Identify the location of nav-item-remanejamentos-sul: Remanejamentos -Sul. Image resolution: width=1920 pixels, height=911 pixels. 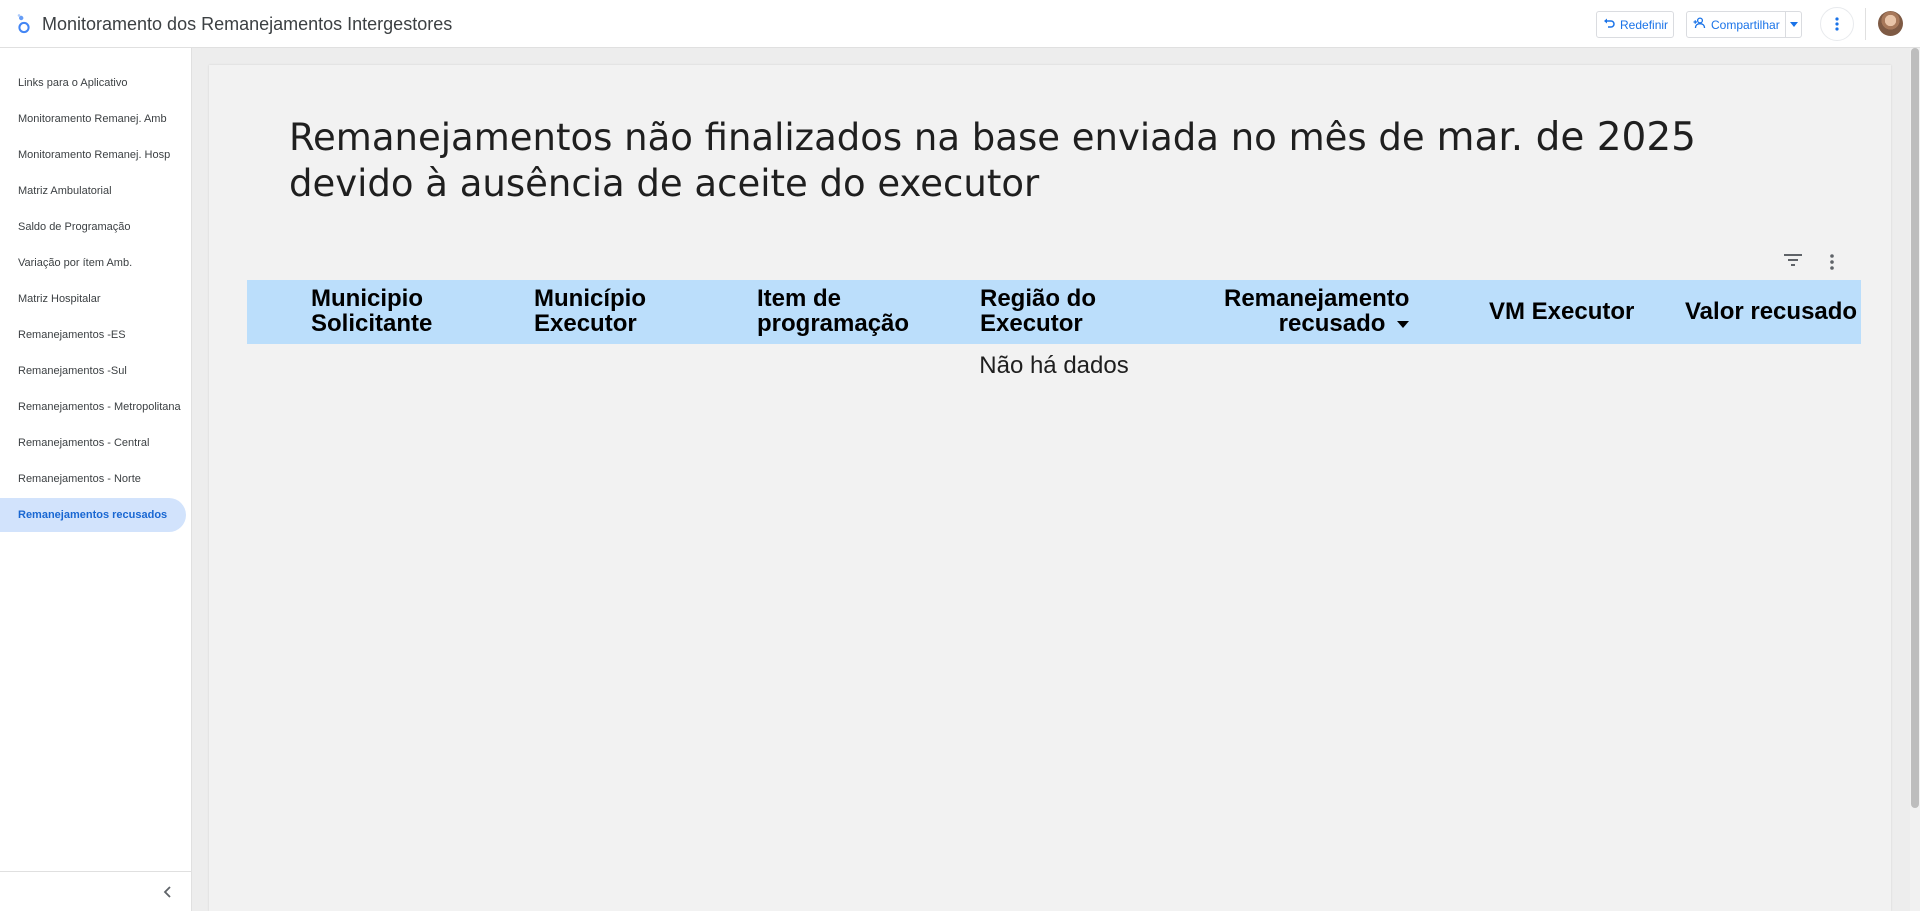
(93, 371).